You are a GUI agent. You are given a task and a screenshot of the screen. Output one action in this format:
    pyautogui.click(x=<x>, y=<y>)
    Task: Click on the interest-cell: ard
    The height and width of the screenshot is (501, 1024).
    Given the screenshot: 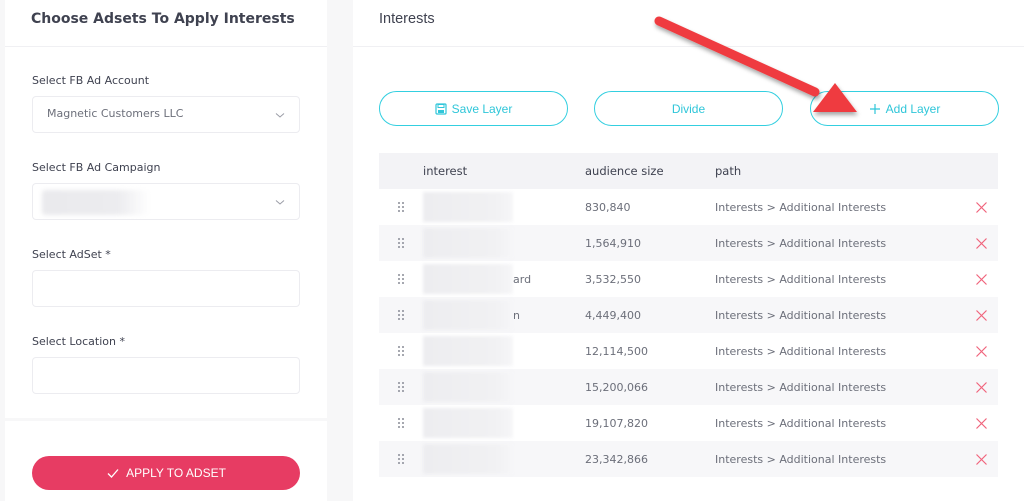 What is the action you would take?
    pyautogui.click(x=504, y=279)
    